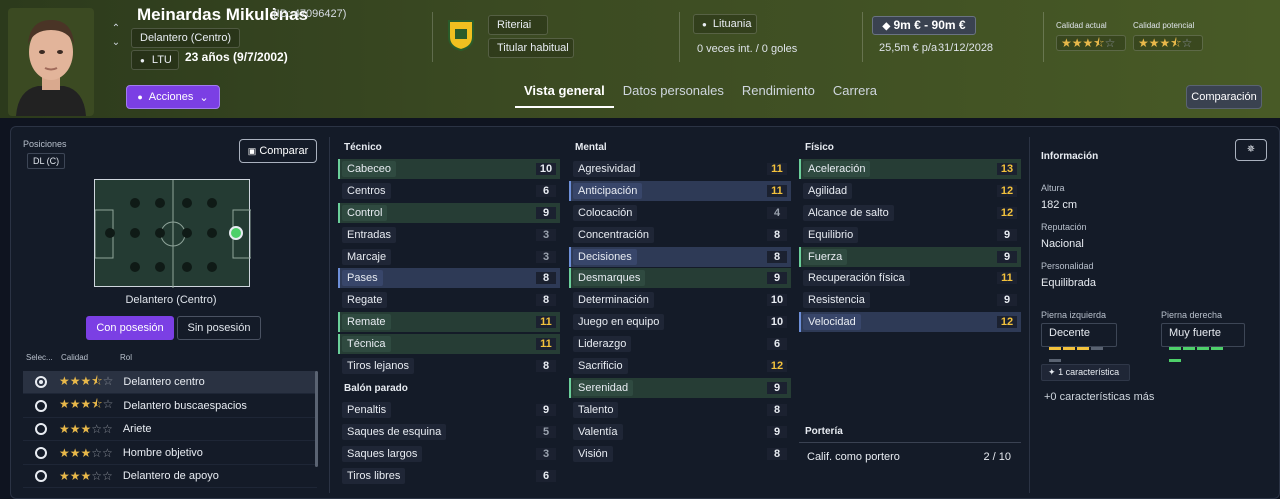 Image resolution: width=1280 pixels, height=499 pixels. Describe the element at coordinates (680, 256) in the screenshot. I see `attribute-row: Decisiones 8` at that location.